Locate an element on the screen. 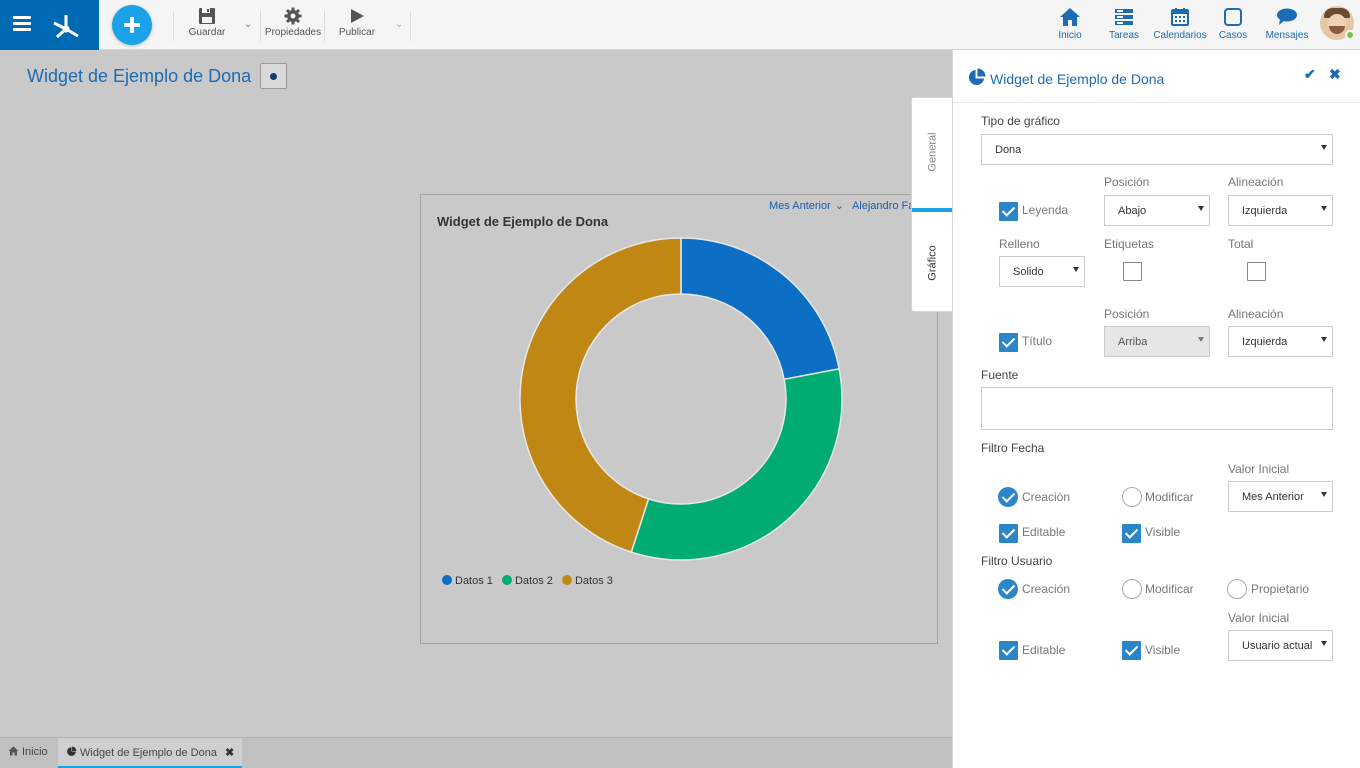 This screenshot has height=768, width=1360. properties-button: Propiedades is located at coordinates (293, 22).